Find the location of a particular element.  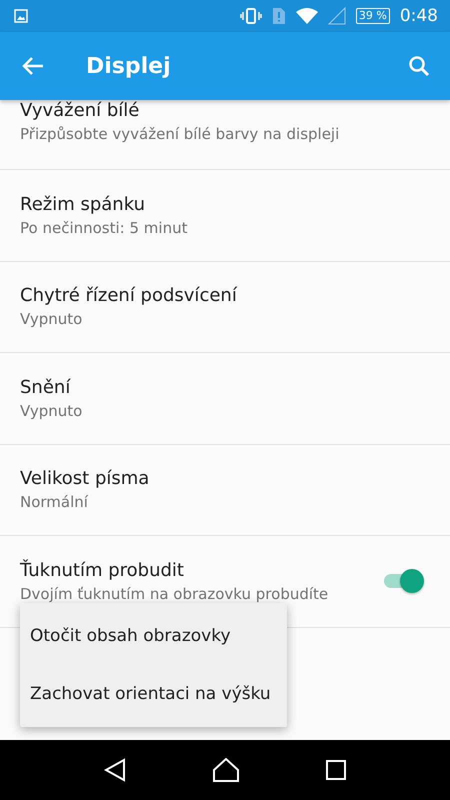

clock: 0:48 is located at coordinates (419, 16).